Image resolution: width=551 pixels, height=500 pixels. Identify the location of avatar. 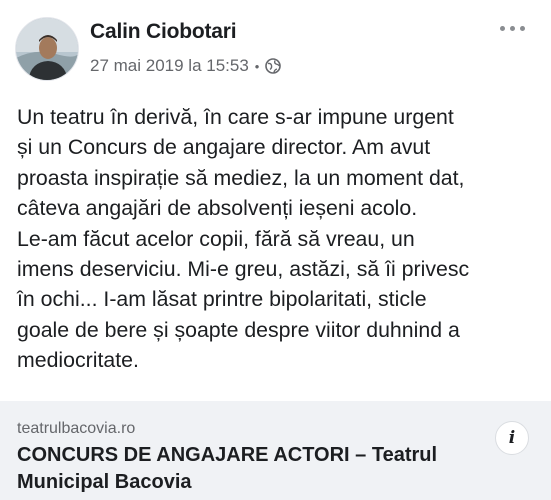
(47, 49).